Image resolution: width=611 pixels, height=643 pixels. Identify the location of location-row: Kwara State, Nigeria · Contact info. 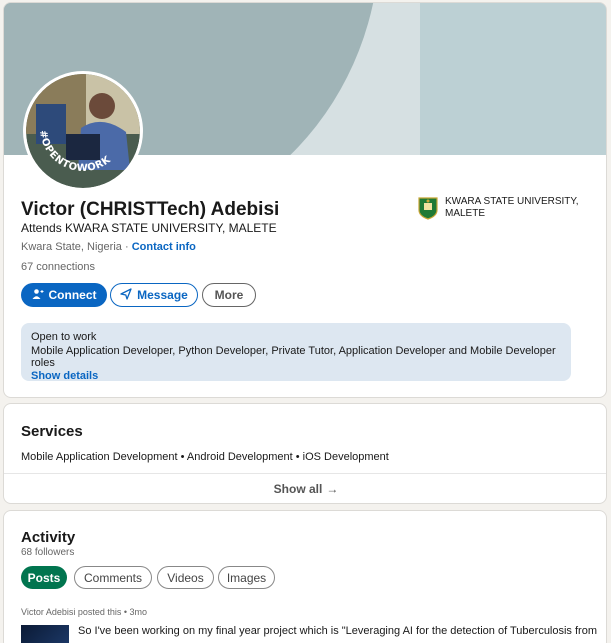
(108, 247).